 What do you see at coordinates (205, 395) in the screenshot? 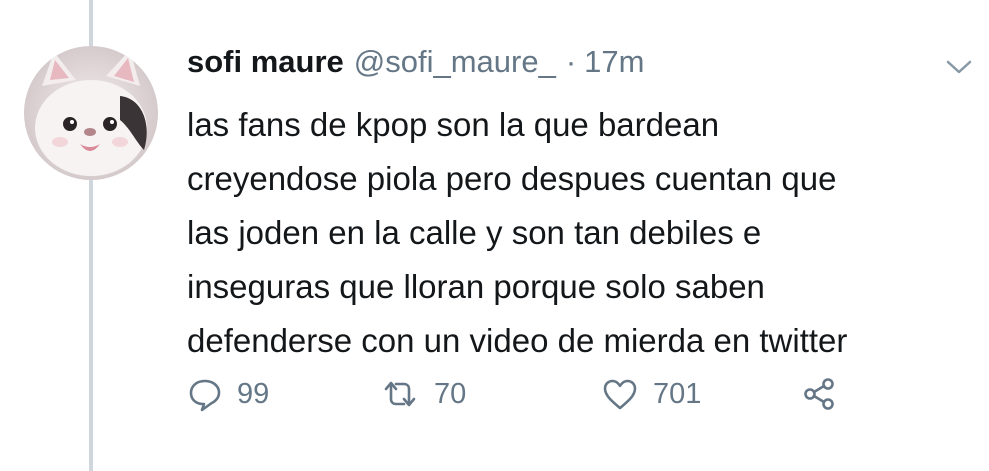
I see `reply-icon` at bounding box center [205, 395].